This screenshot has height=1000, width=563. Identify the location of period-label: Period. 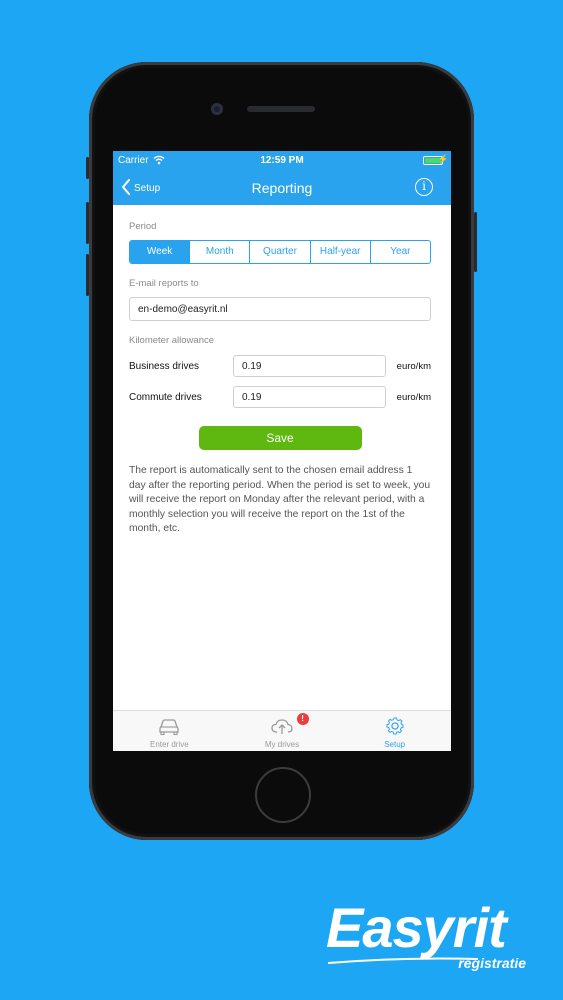
(143, 226).